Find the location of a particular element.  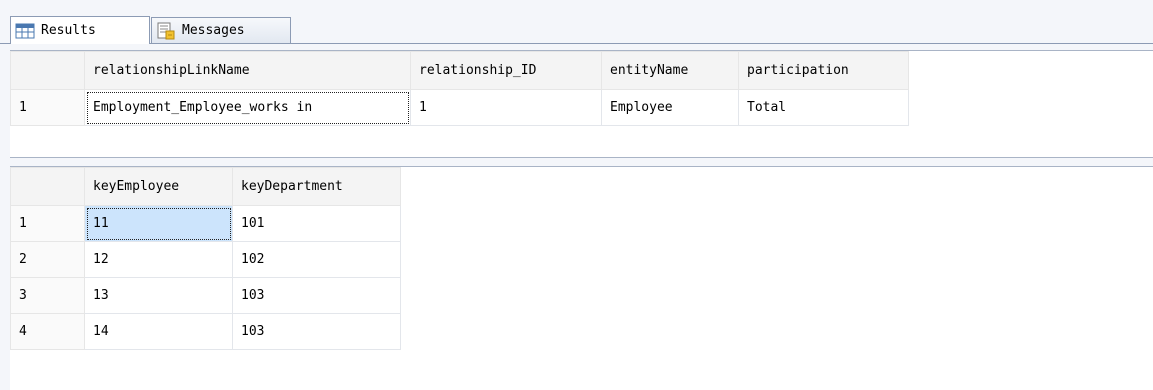

table-cell: 11 is located at coordinates (158, 223).